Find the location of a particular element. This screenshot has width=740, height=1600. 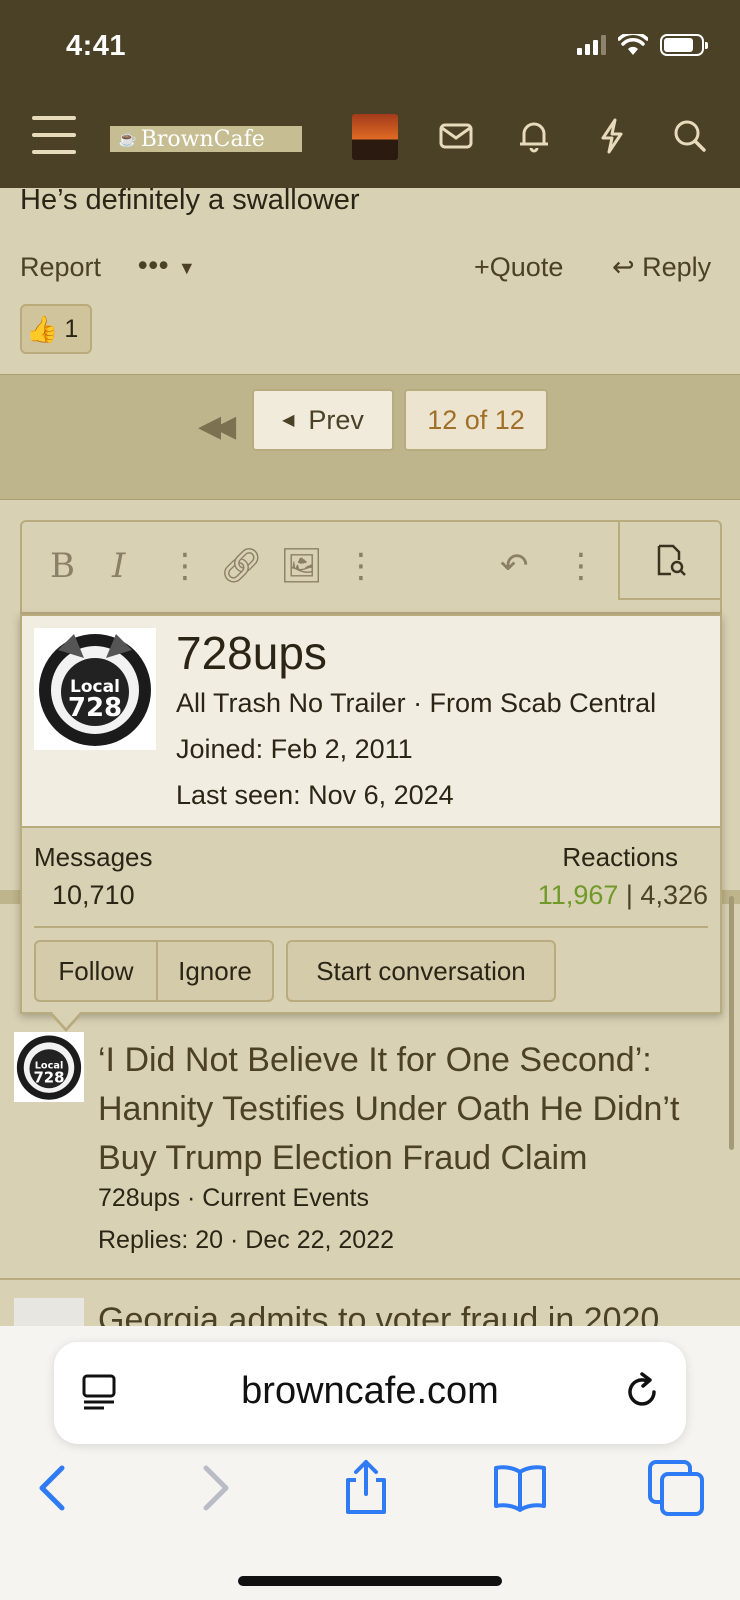

user-avatar is located at coordinates (375, 137).